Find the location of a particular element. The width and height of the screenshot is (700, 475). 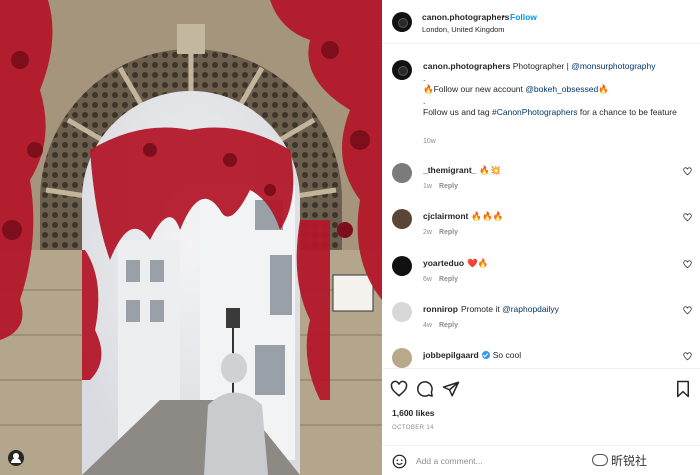

hashtag-link: #CanonPhotographers is located at coordinates (535, 112).